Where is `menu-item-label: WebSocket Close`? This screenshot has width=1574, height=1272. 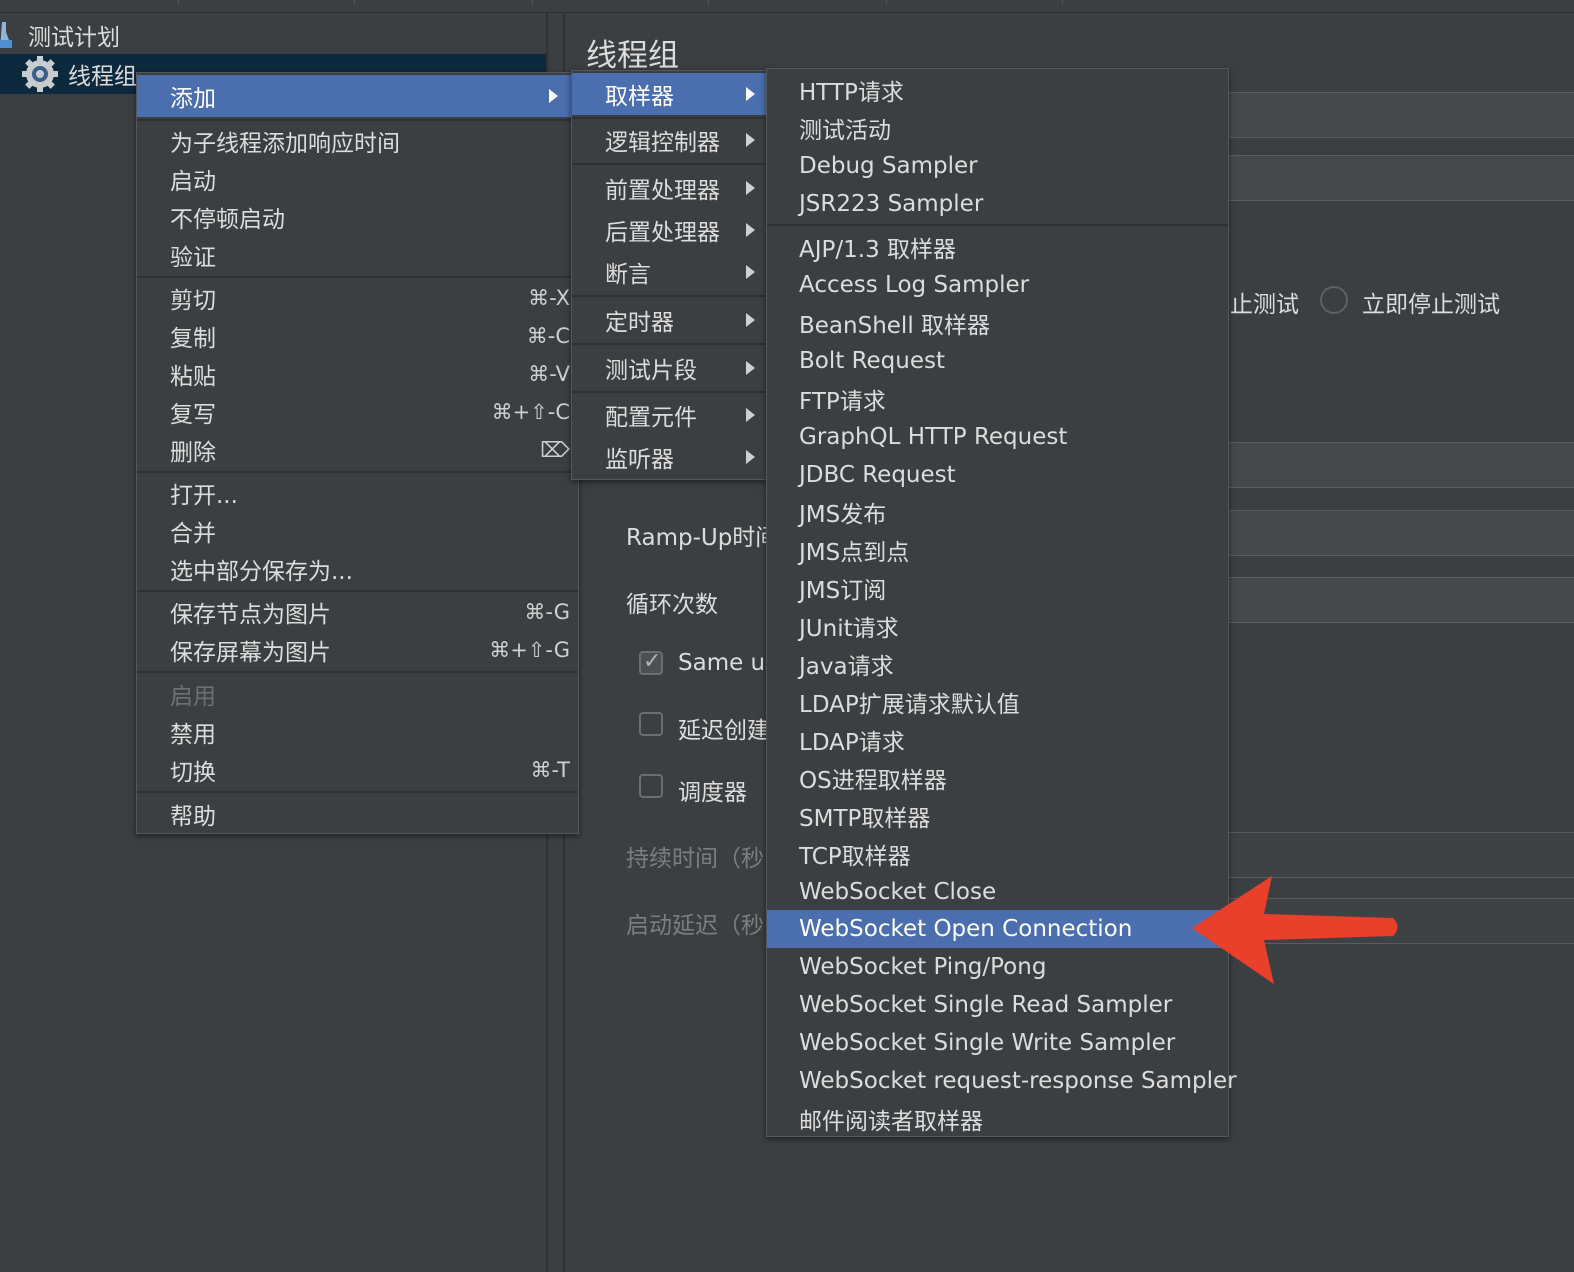
menu-item-label: WebSocket Close is located at coordinates (898, 892).